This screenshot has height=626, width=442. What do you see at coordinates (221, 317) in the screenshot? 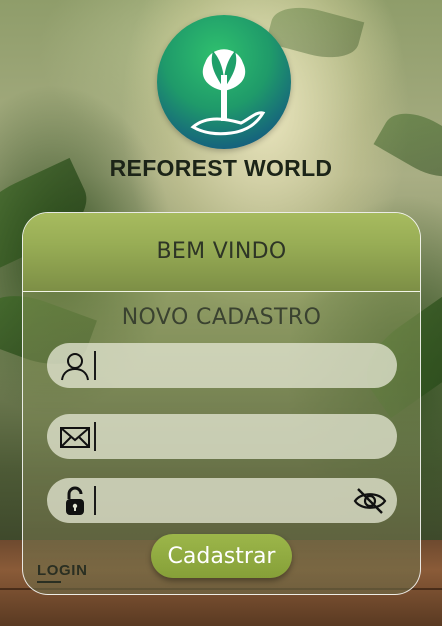
I see `signup-title: NOVO CADASTRO` at bounding box center [221, 317].